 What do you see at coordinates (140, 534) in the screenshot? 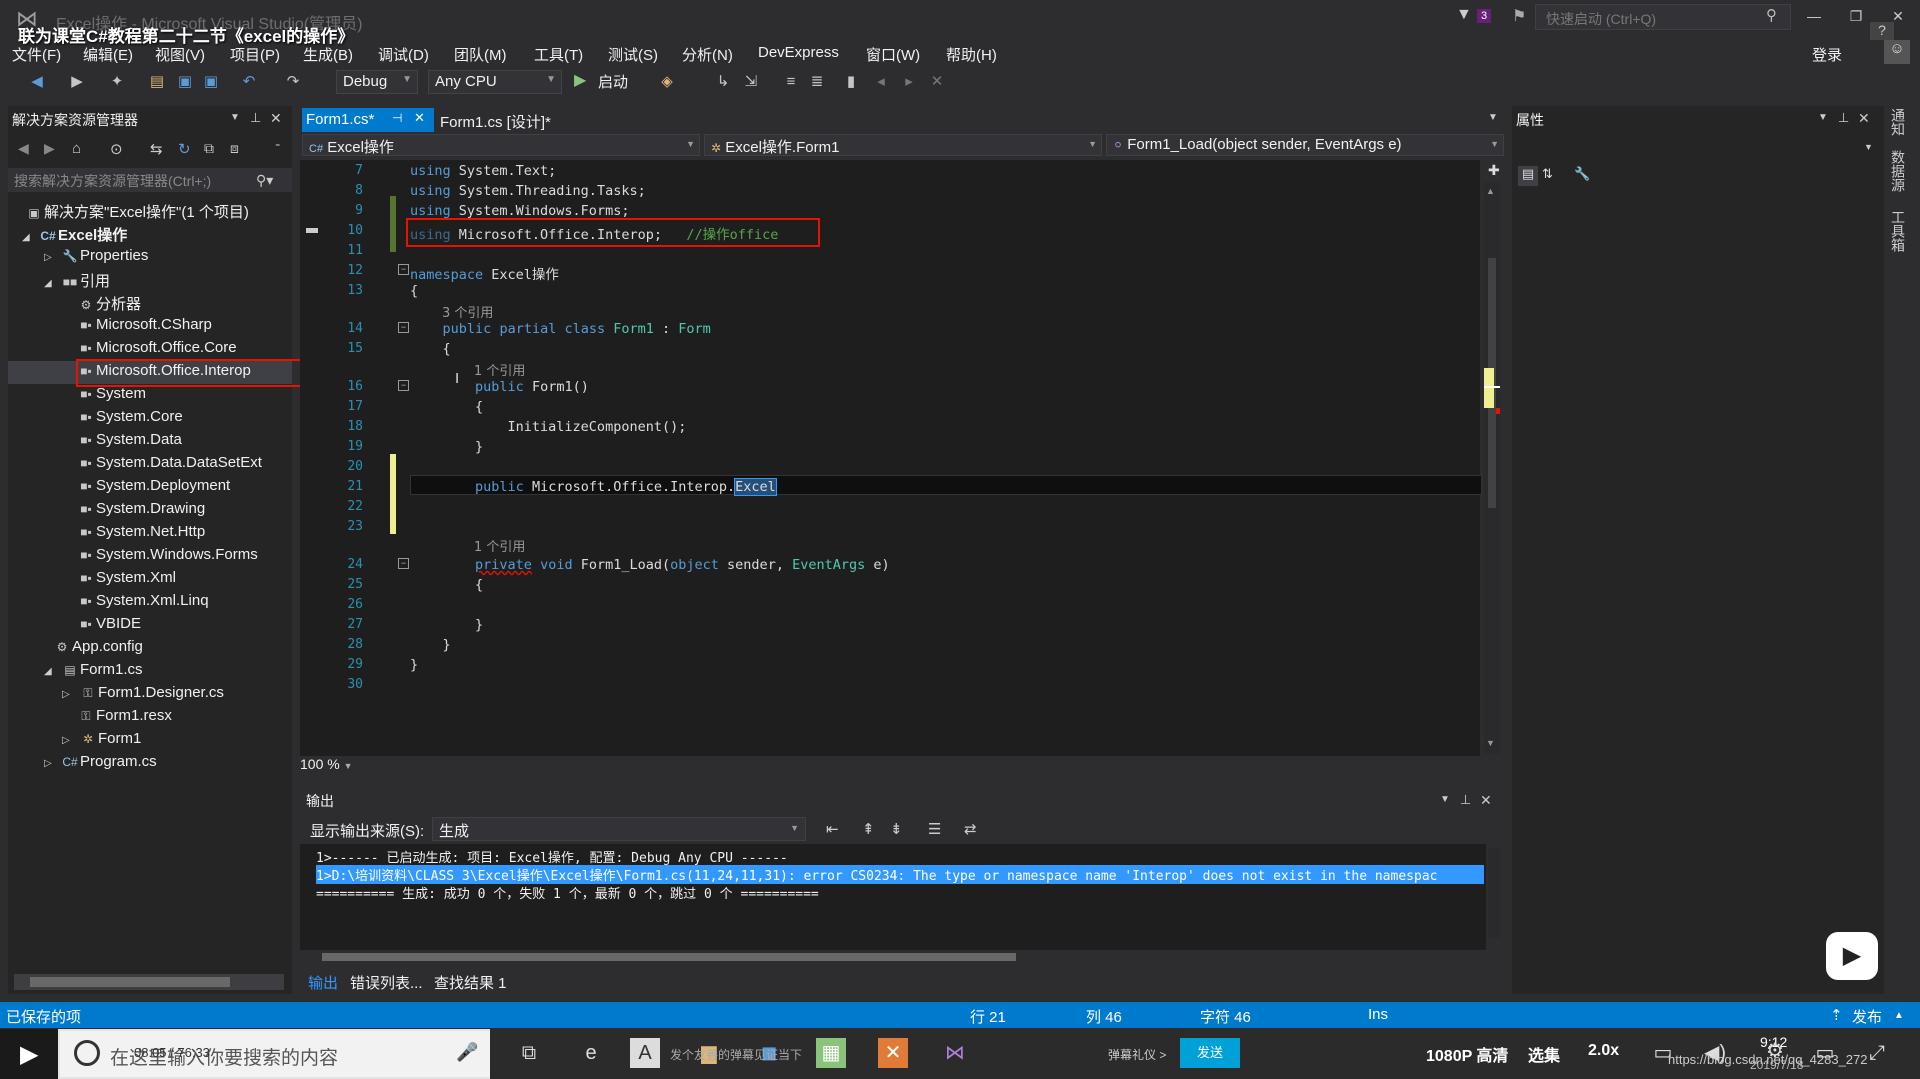
I see `tree-item-reference: ■▪ System.Net.Http` at bounding box center [140, 534].